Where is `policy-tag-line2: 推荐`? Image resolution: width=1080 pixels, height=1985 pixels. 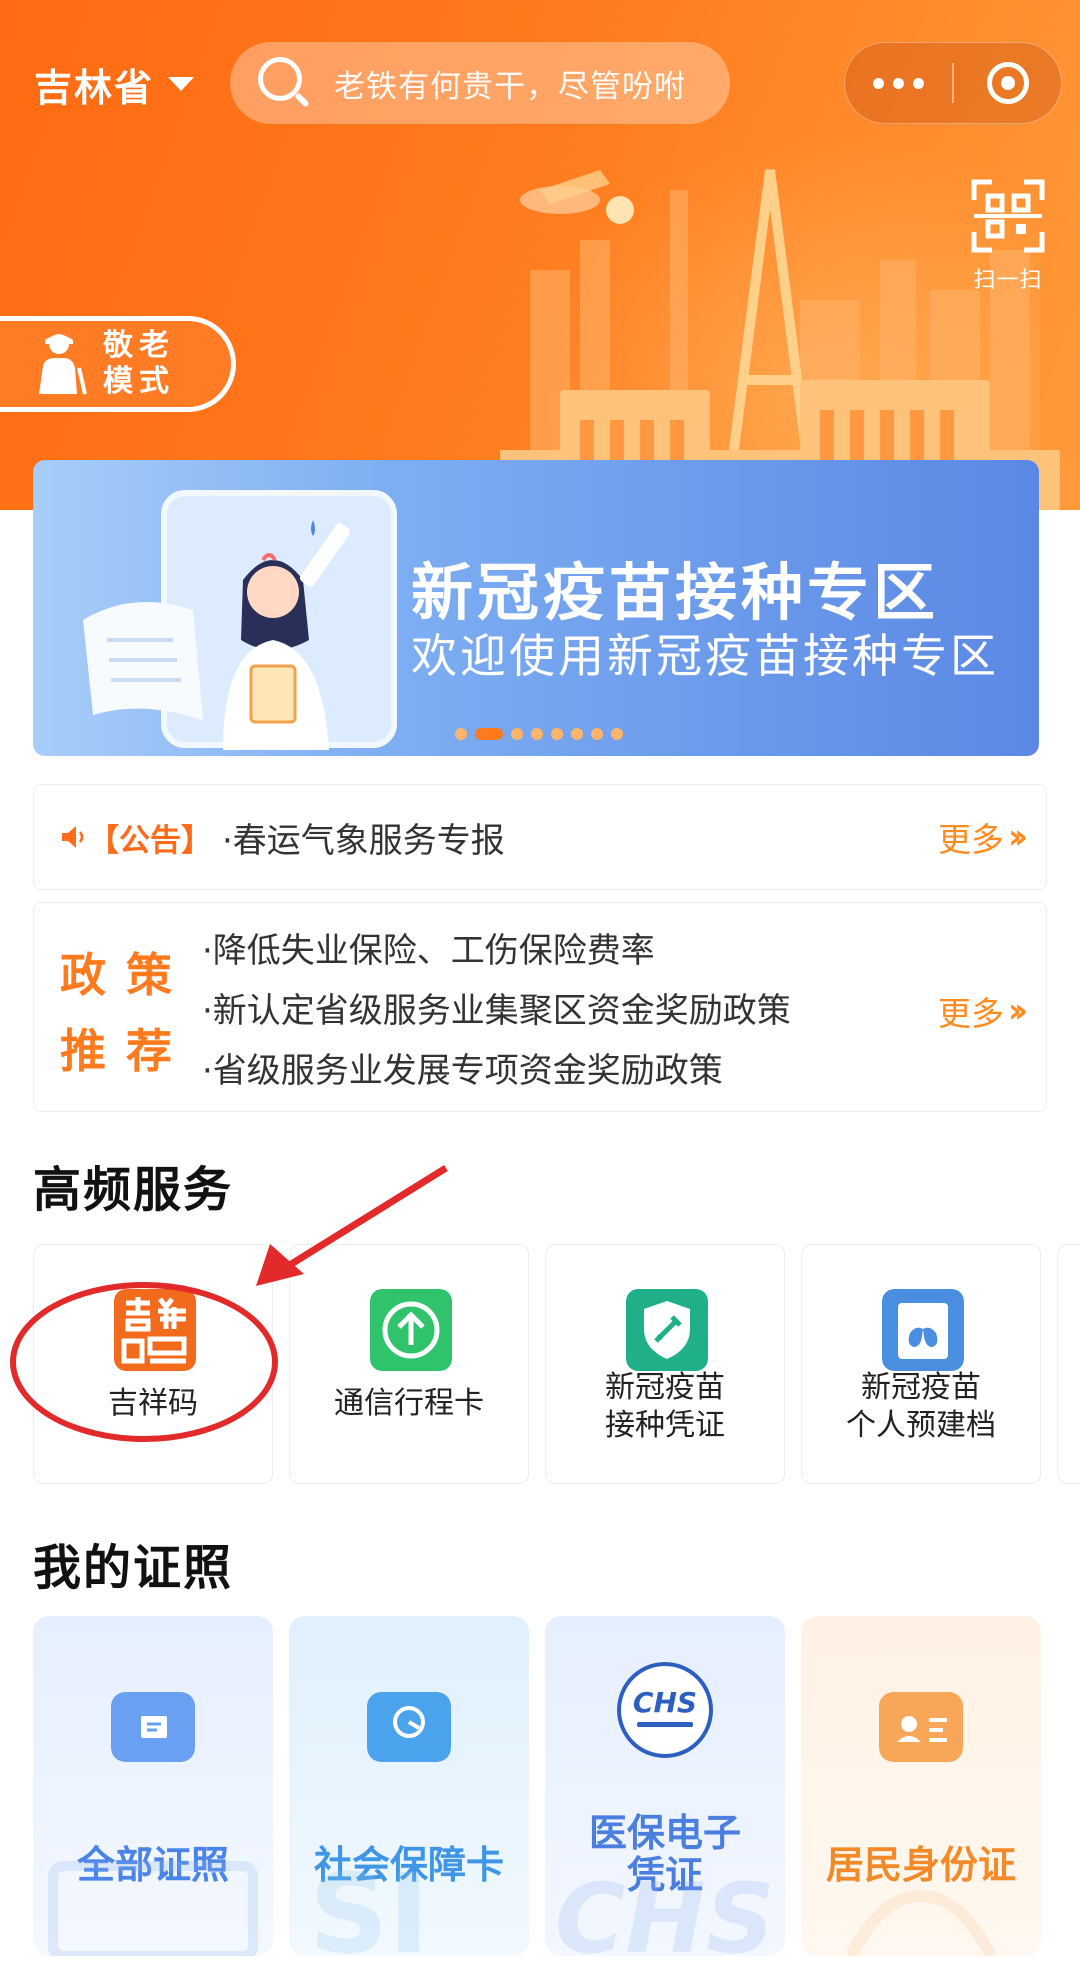 policy-tag-line2: 推荐 is located at coordinates (126, 1051).